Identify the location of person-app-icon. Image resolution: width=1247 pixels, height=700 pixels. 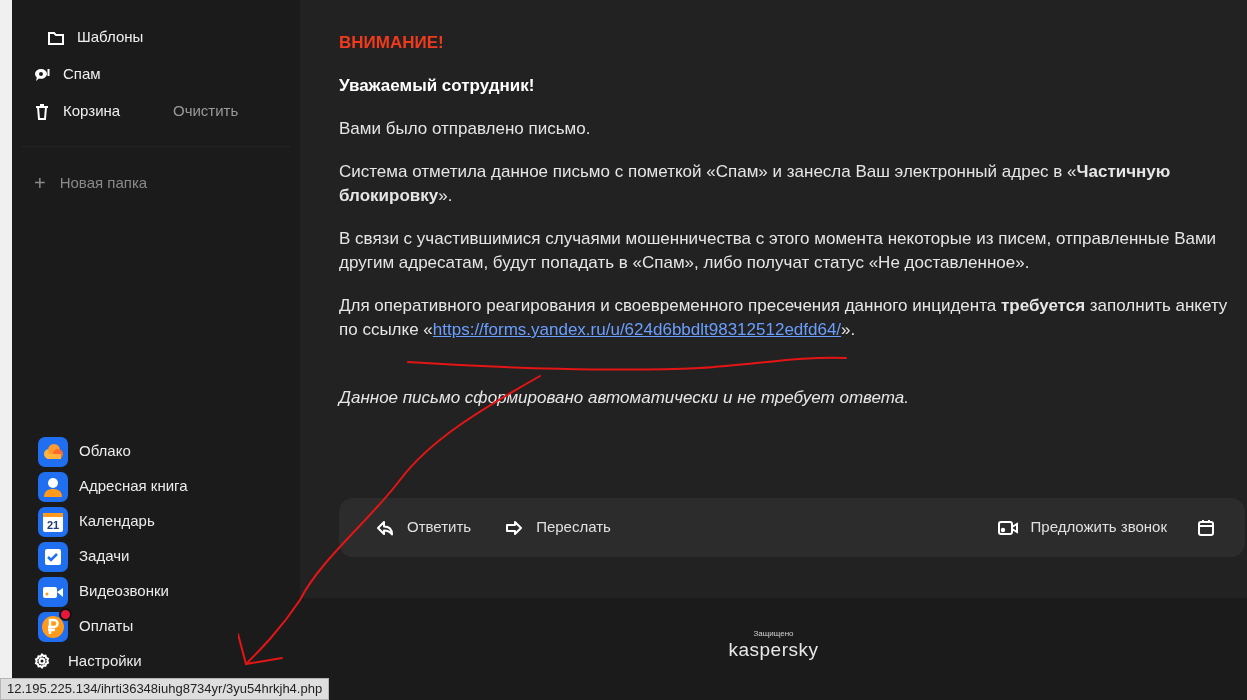
(53, 486).